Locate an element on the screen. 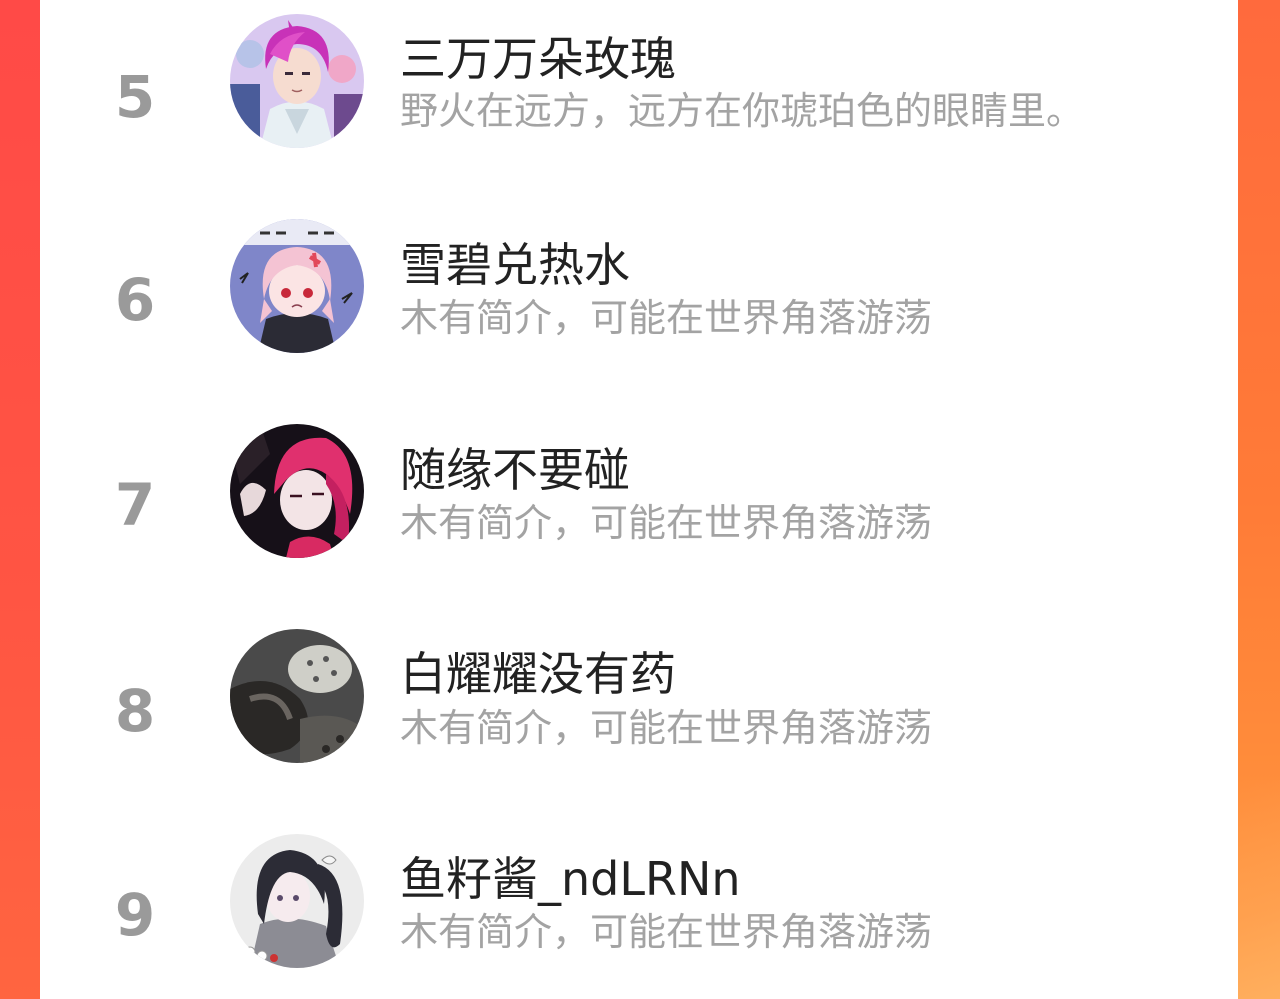 The image size is (1280, 999). rank-number: 5 is located at coordinates (135, 97).